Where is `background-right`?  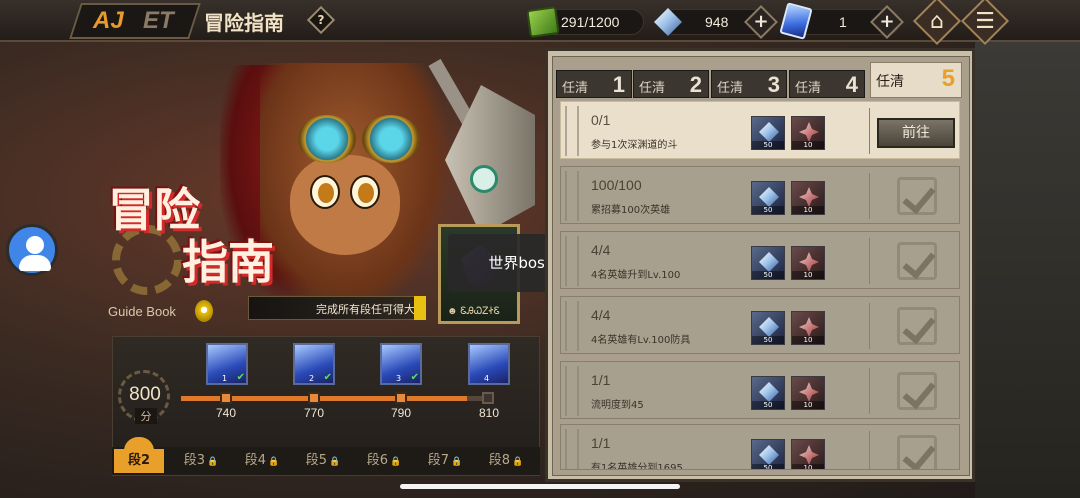
background-right is located at coordinates (1027, 269).